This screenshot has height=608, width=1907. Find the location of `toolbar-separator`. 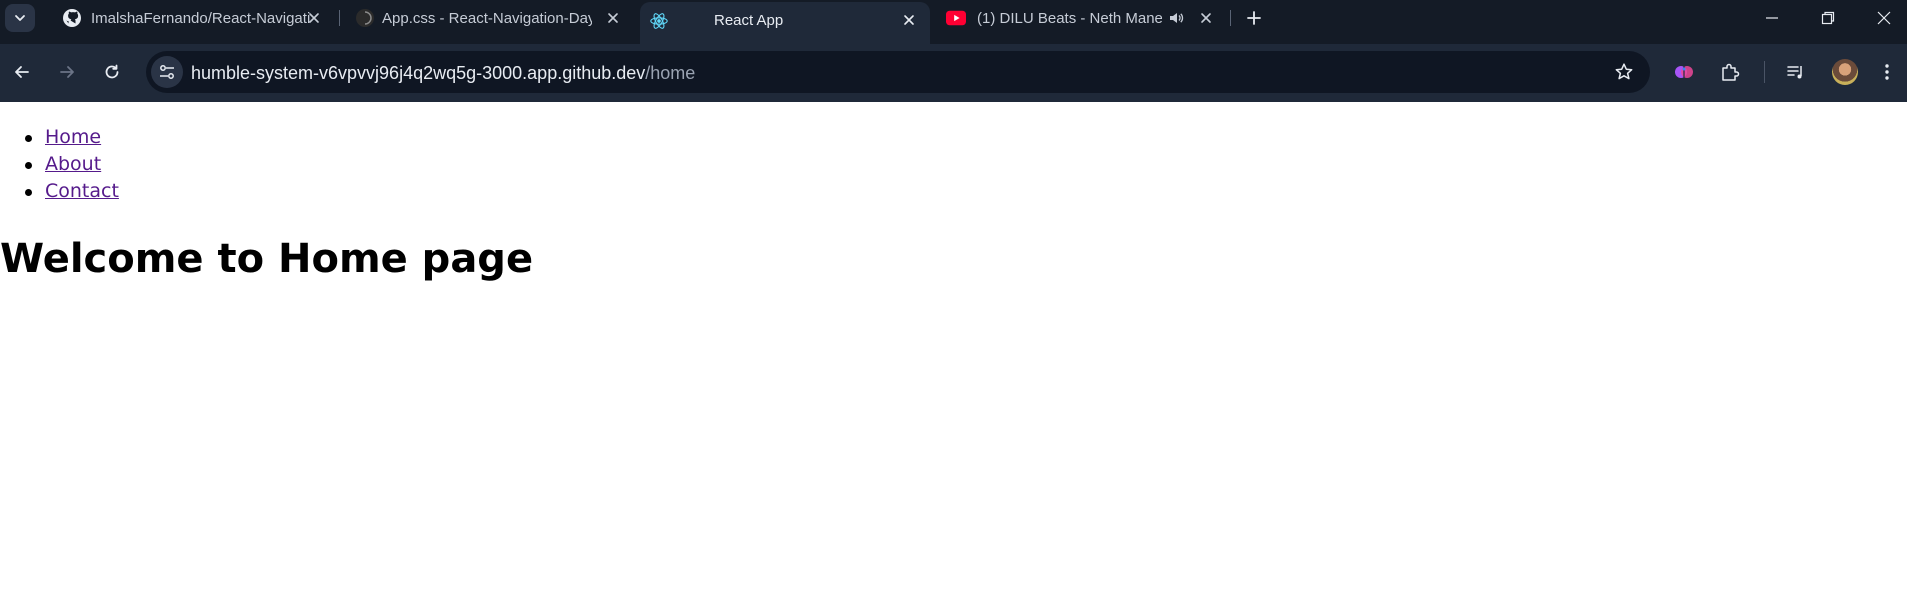

toolbar-separator is located at coordinates (1764, 72).